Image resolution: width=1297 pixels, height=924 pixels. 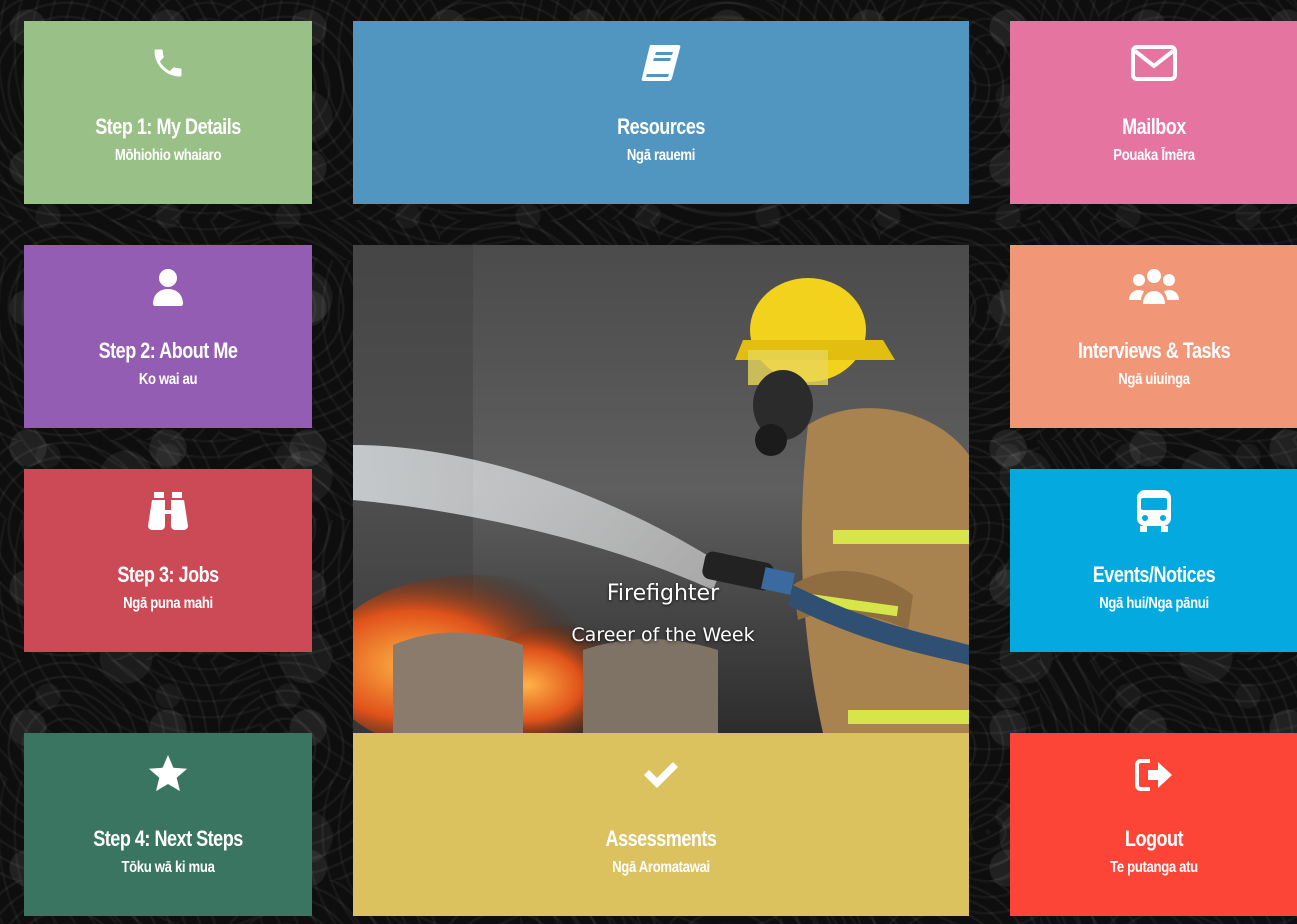 I want to click on tile-my-details: Step 1: My Details Mōhiohio whaiaro, so click(x=168, y=112).